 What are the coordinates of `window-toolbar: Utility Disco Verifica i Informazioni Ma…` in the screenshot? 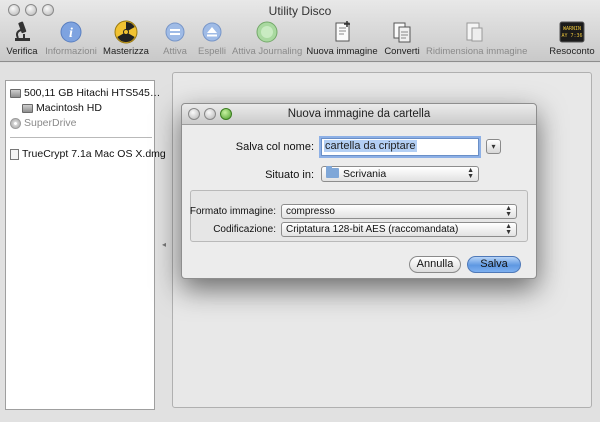 It's located at (300, 31).